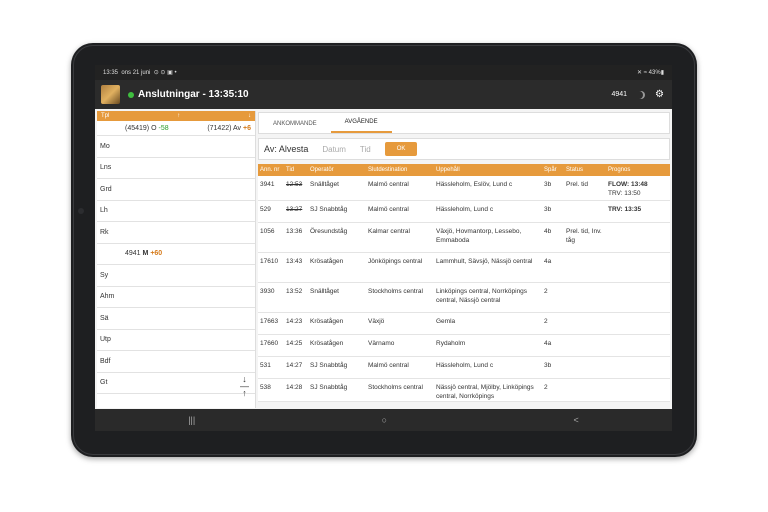 The width and height of the screenshot is (768, 512). What do you see at coordinates (104, 232) in the screenshot?
I see `station-label: Rk` at bounding box center [104, 232].